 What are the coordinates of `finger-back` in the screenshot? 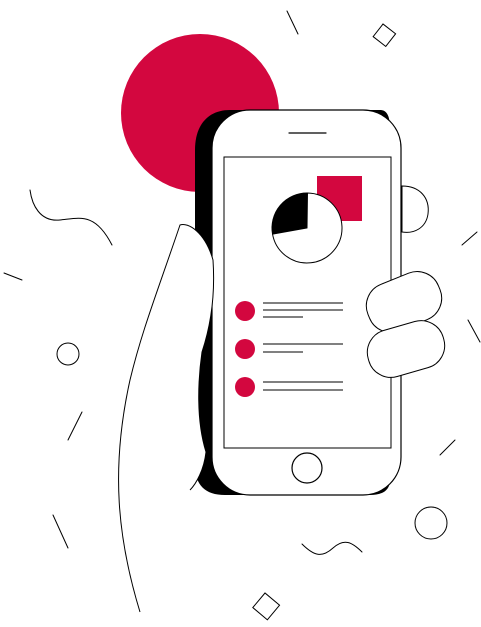 It's located at (415, 209).